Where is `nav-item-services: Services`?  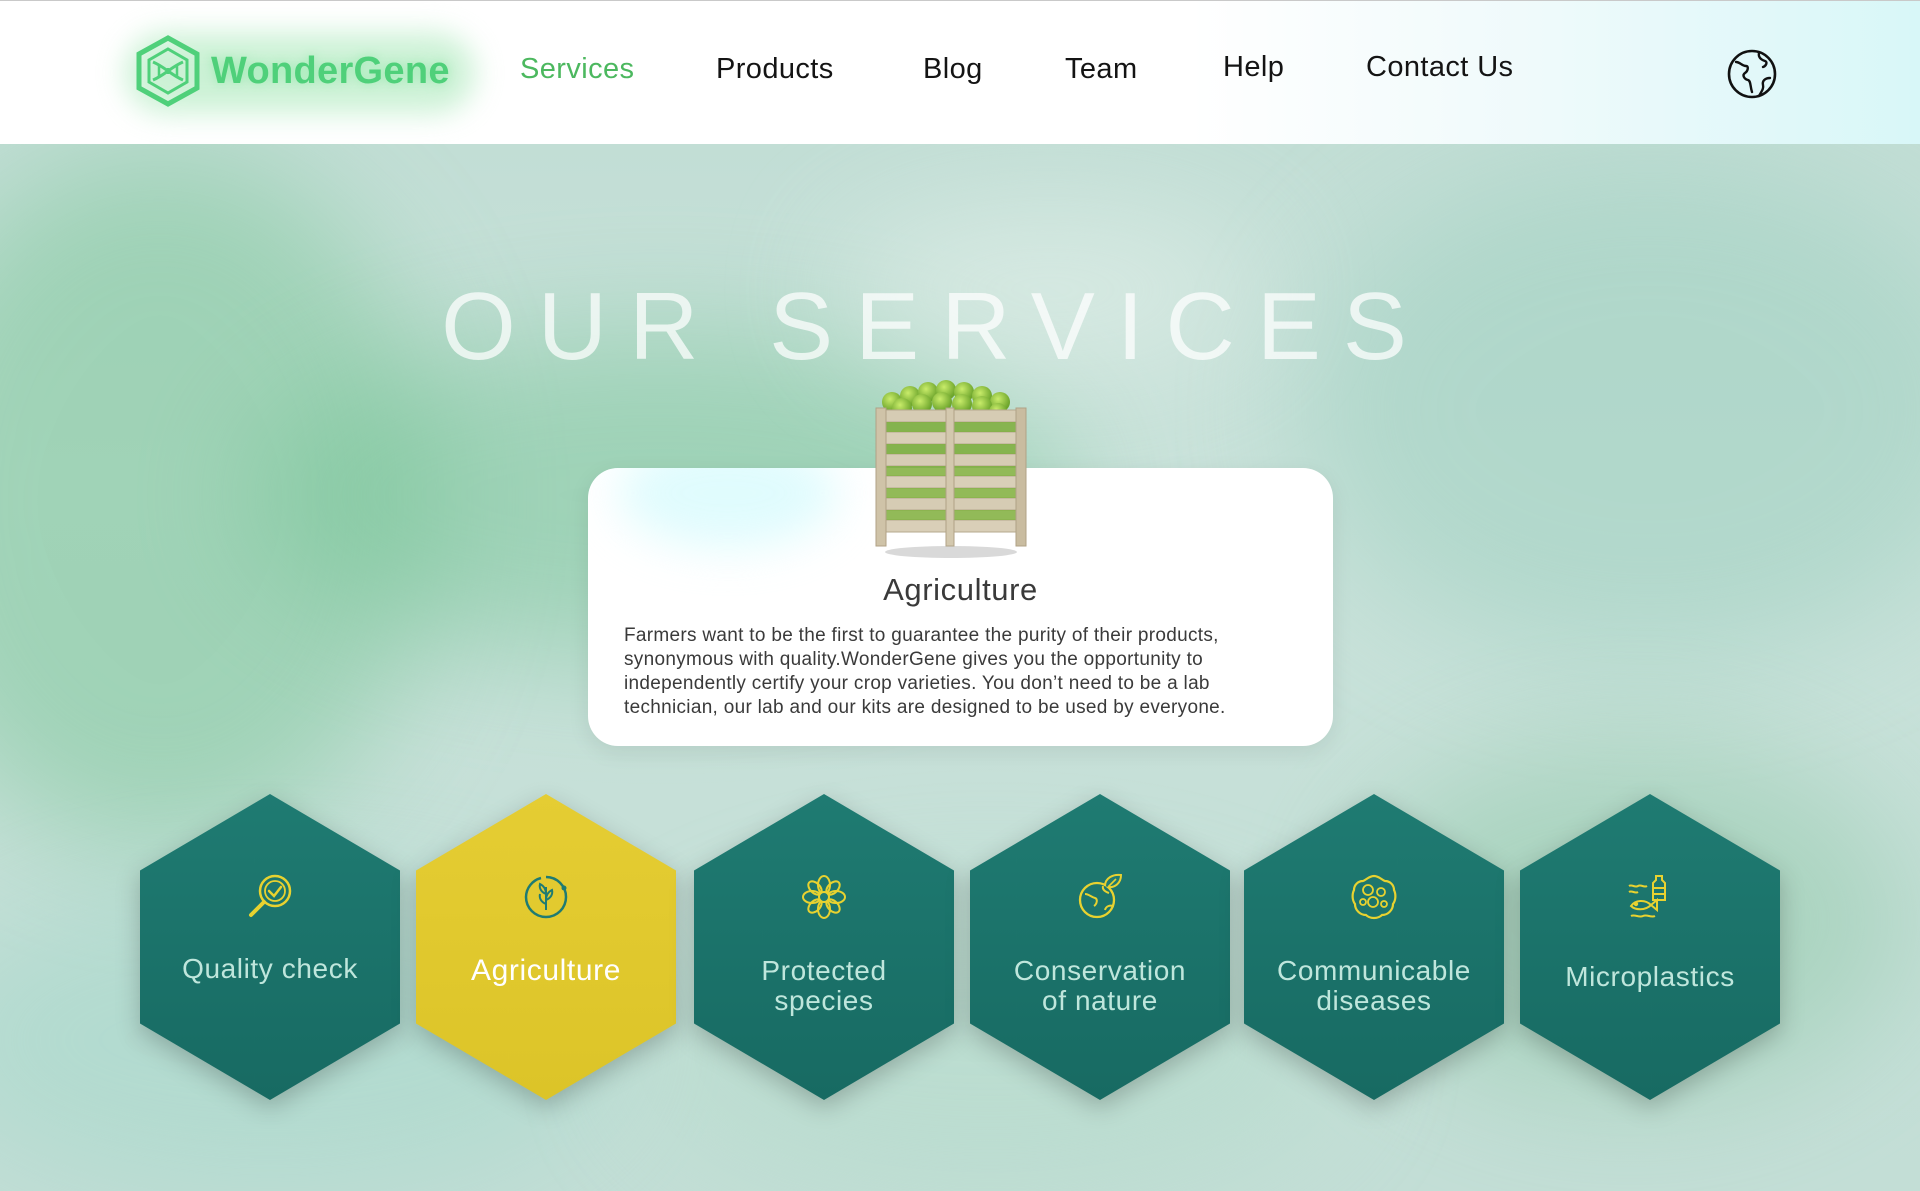
nav-item-services: Services is located at coordinates (577, 69).